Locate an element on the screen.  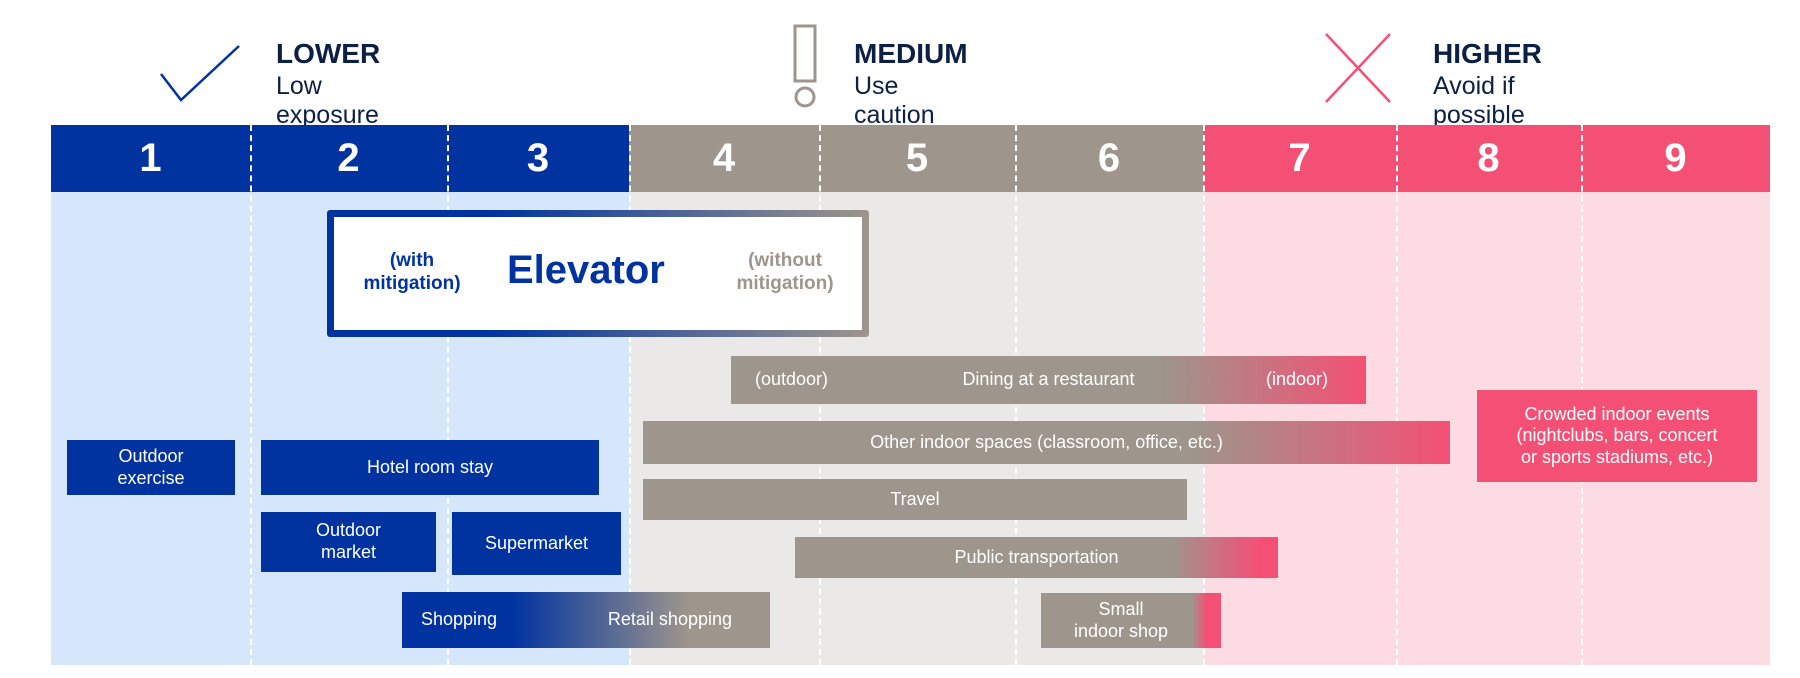
dining-indoor-label: (indoor) is located at coordinates (1296, 379).